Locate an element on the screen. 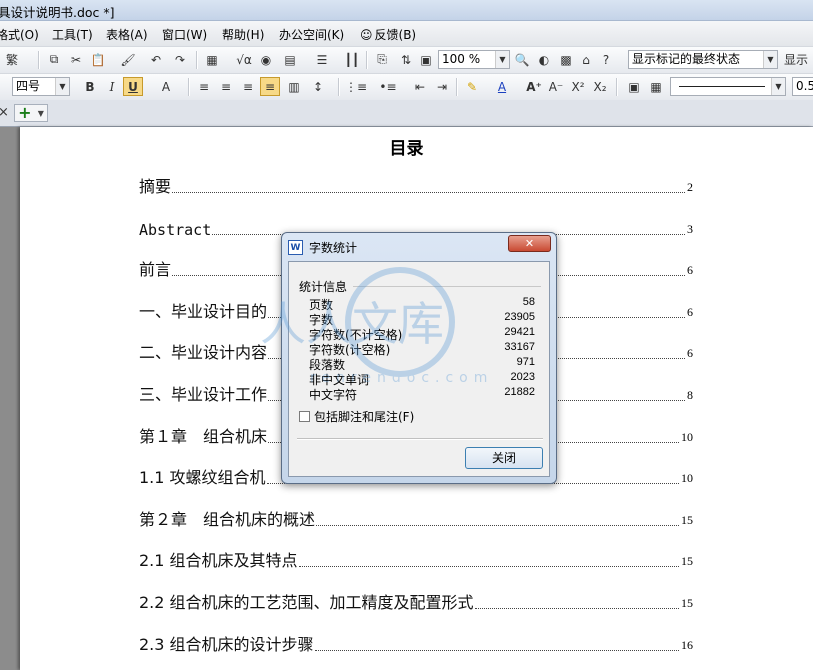 The height and width of the screenshot is (670, 813). redo-icon: ↷ is located at coordinates (180, 59).